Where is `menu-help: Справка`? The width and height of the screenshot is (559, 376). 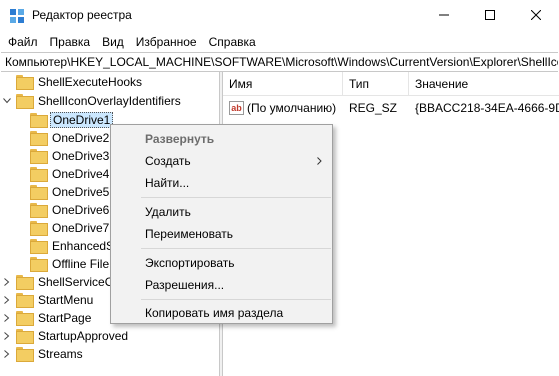
menu-help: Справка is located at coordinates (232, 42).